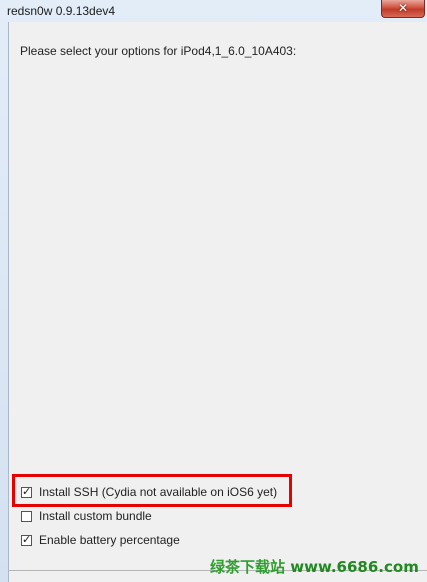 Image resolution: width=427 pixels, height=582 pixels. I want to click on install-custom-bundle-label: Install custom bundle, so click(95, 516).